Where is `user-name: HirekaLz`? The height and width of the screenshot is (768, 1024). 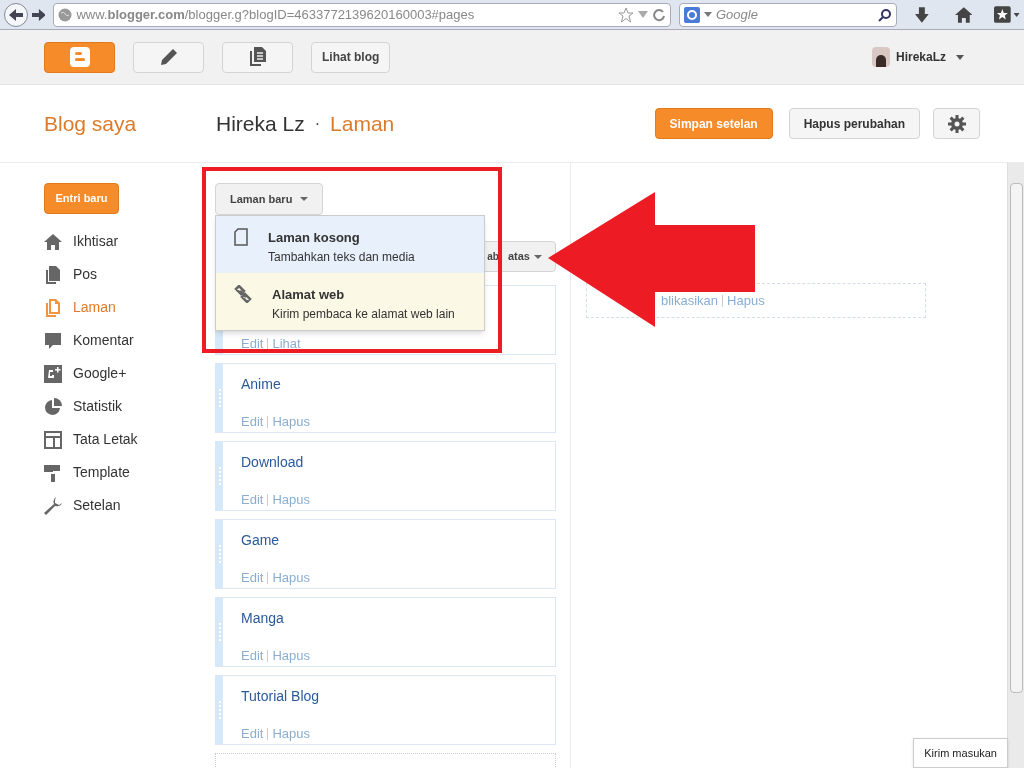 user-name: HirekaLz is located at coordinates (920, 57).